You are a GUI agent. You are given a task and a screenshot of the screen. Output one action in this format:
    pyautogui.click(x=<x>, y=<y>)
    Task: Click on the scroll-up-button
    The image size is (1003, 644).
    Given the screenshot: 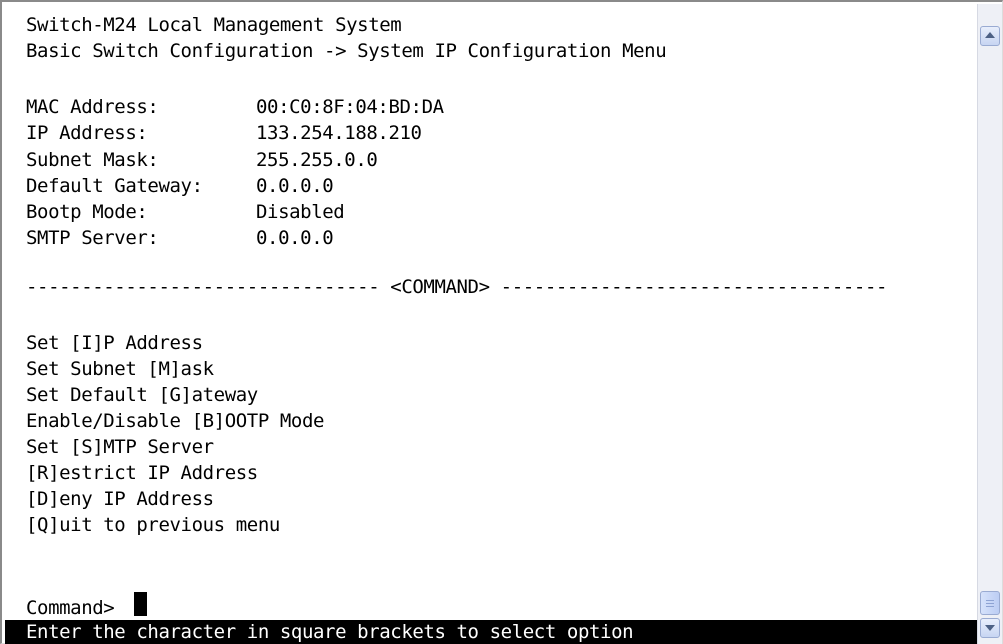 What is the action you would take?
    pyautogui.click(x=990, y=36)
    